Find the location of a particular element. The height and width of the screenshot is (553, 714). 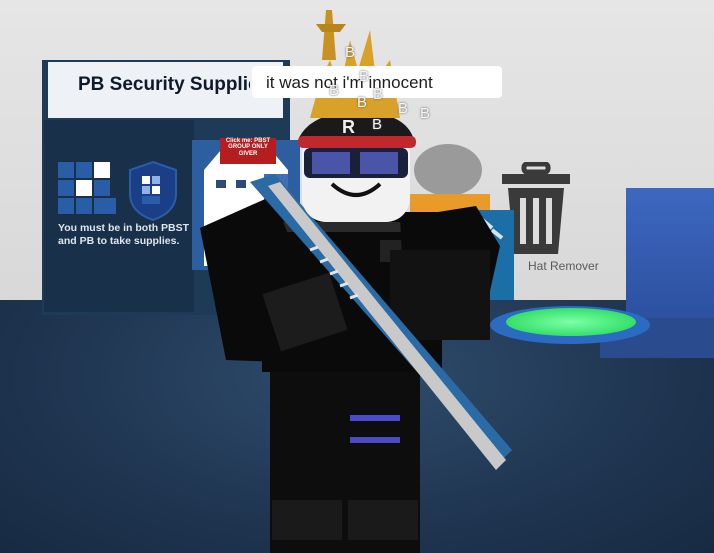

svg-text: R is located at coordinates (348, 127).